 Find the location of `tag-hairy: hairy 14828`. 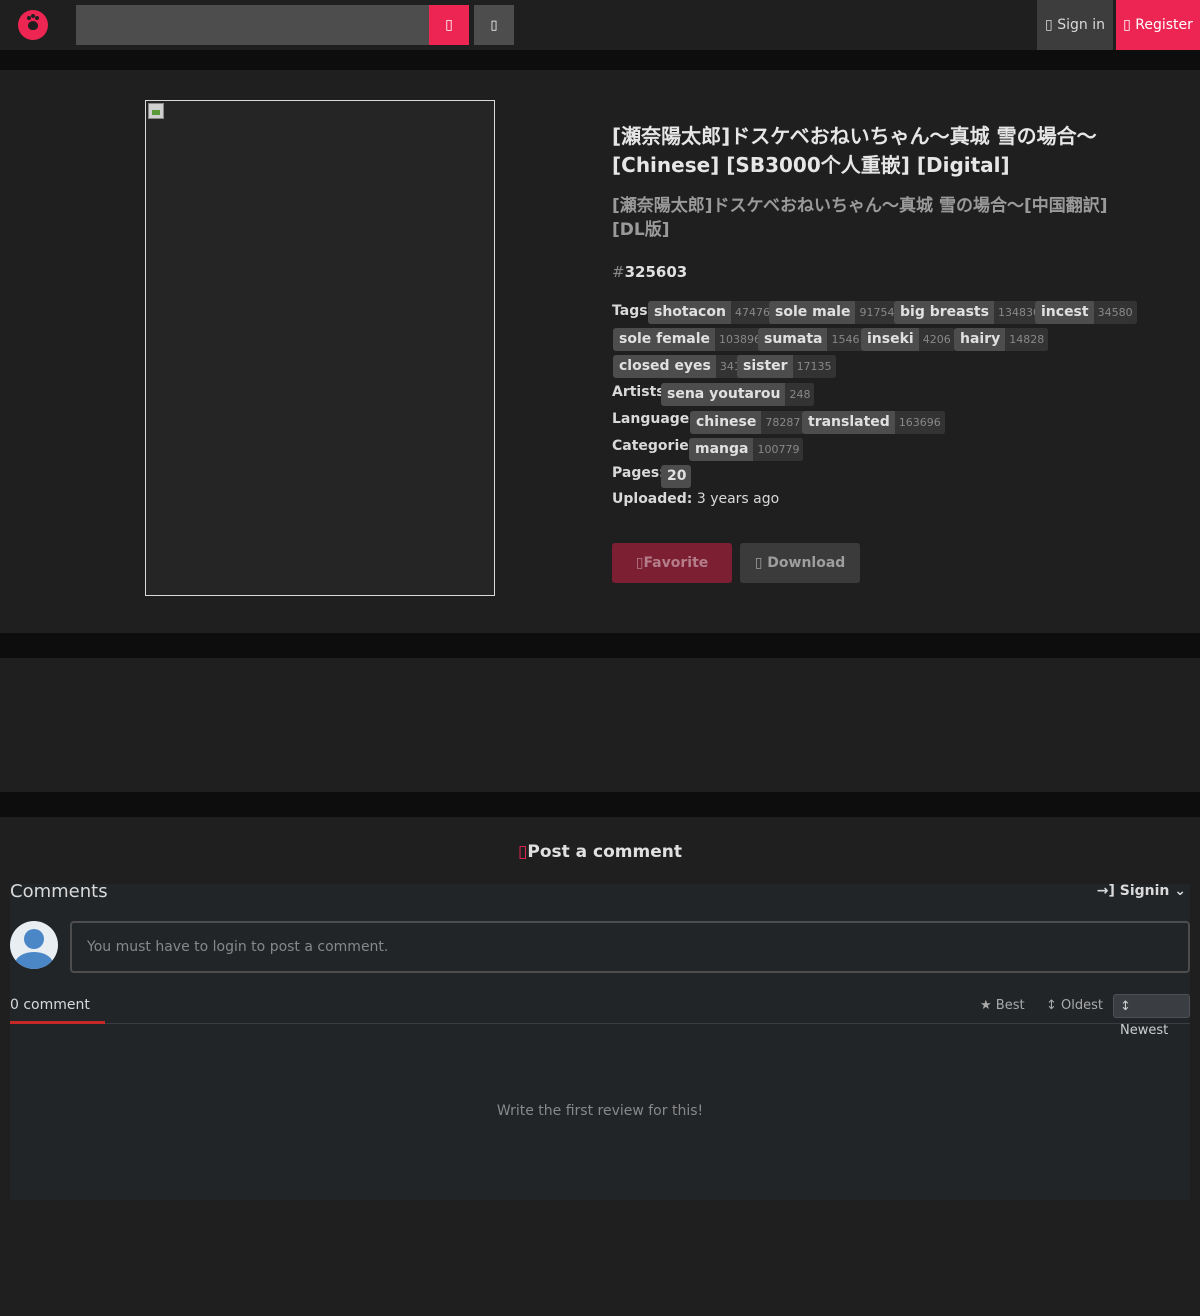

tag-hairy: hairy 14828 is located at coordinates (1001, 339).